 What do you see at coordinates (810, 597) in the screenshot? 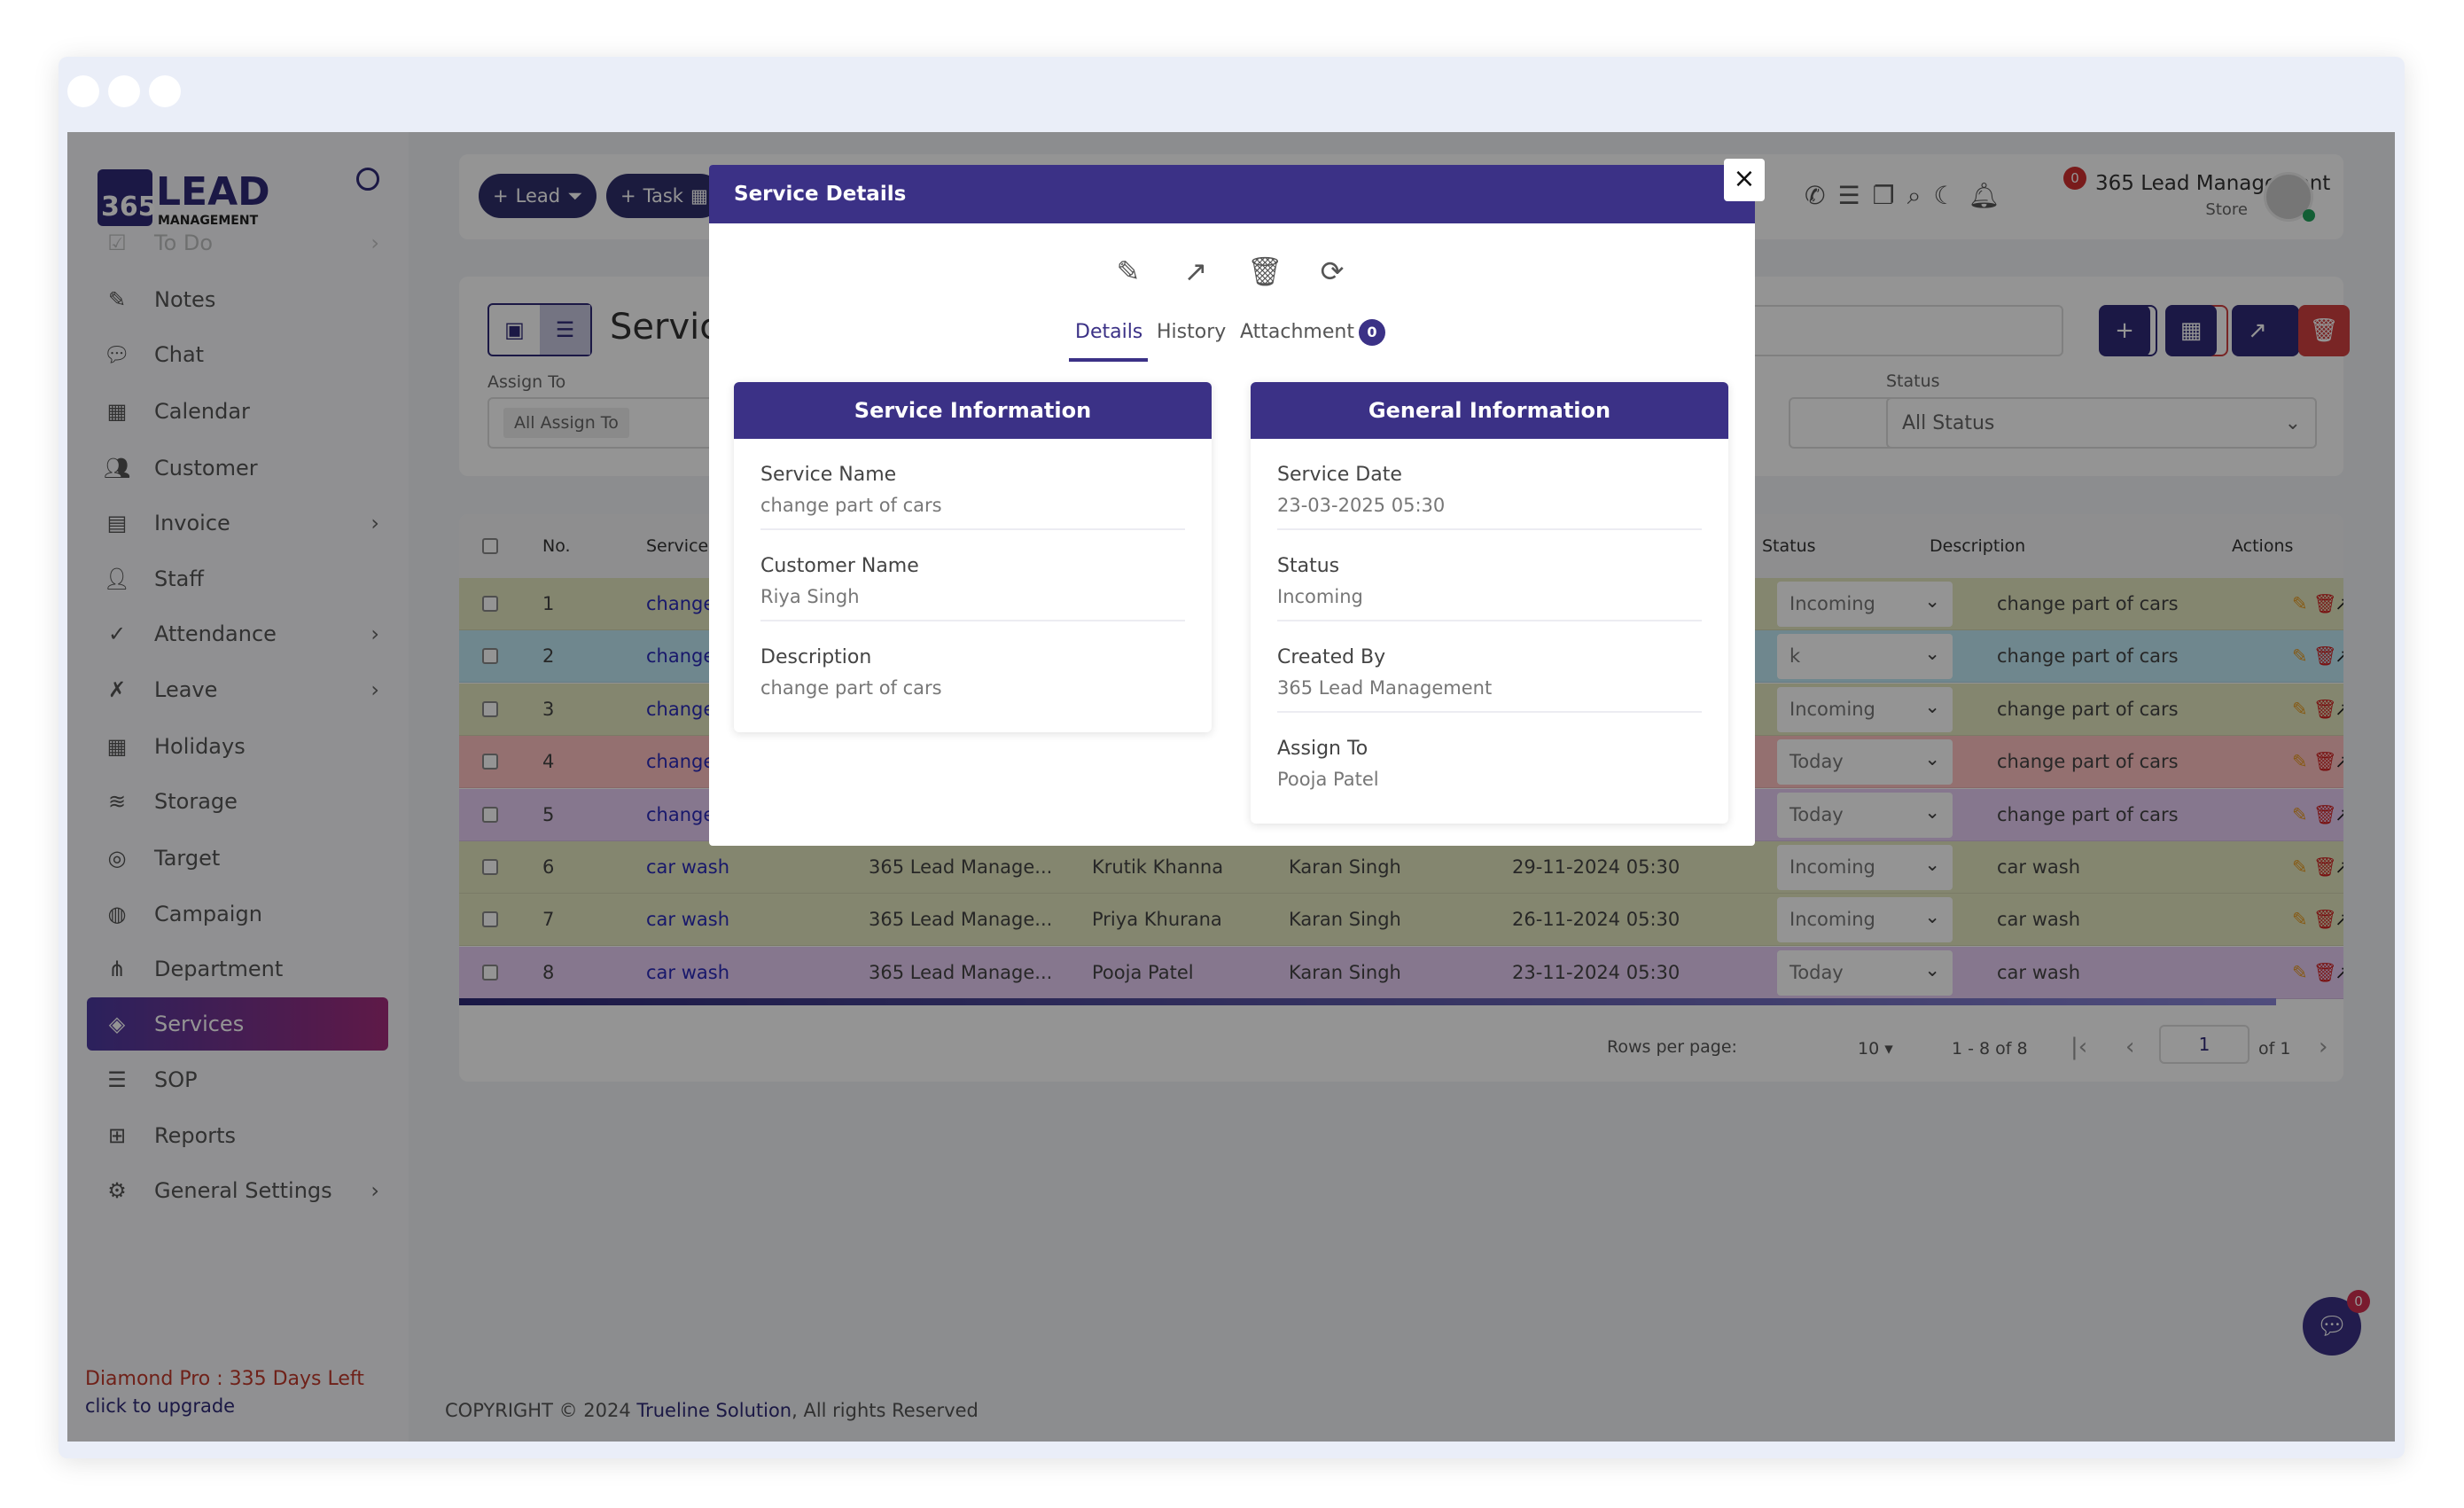
I see `customer-name-value: Riya Singh` at bounding box center [810, 597].